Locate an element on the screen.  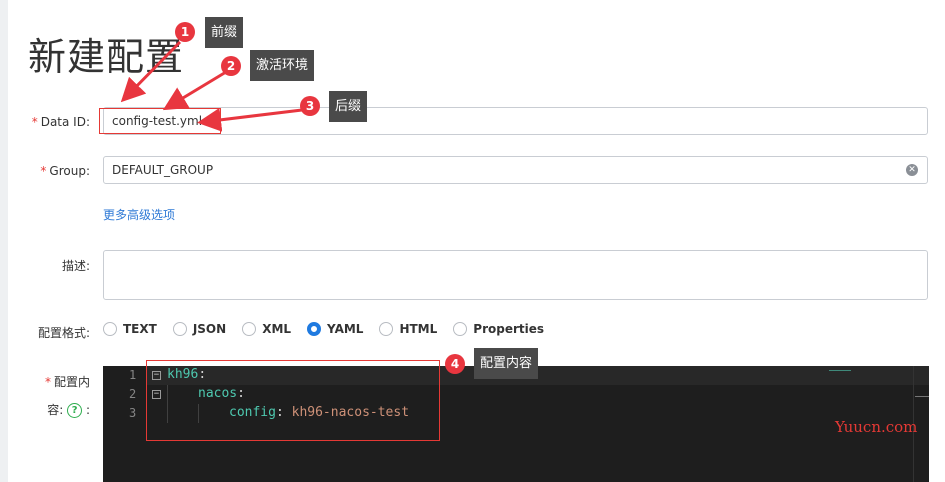
annotation-badge-2: 2 is located at coordinates (231, 66).